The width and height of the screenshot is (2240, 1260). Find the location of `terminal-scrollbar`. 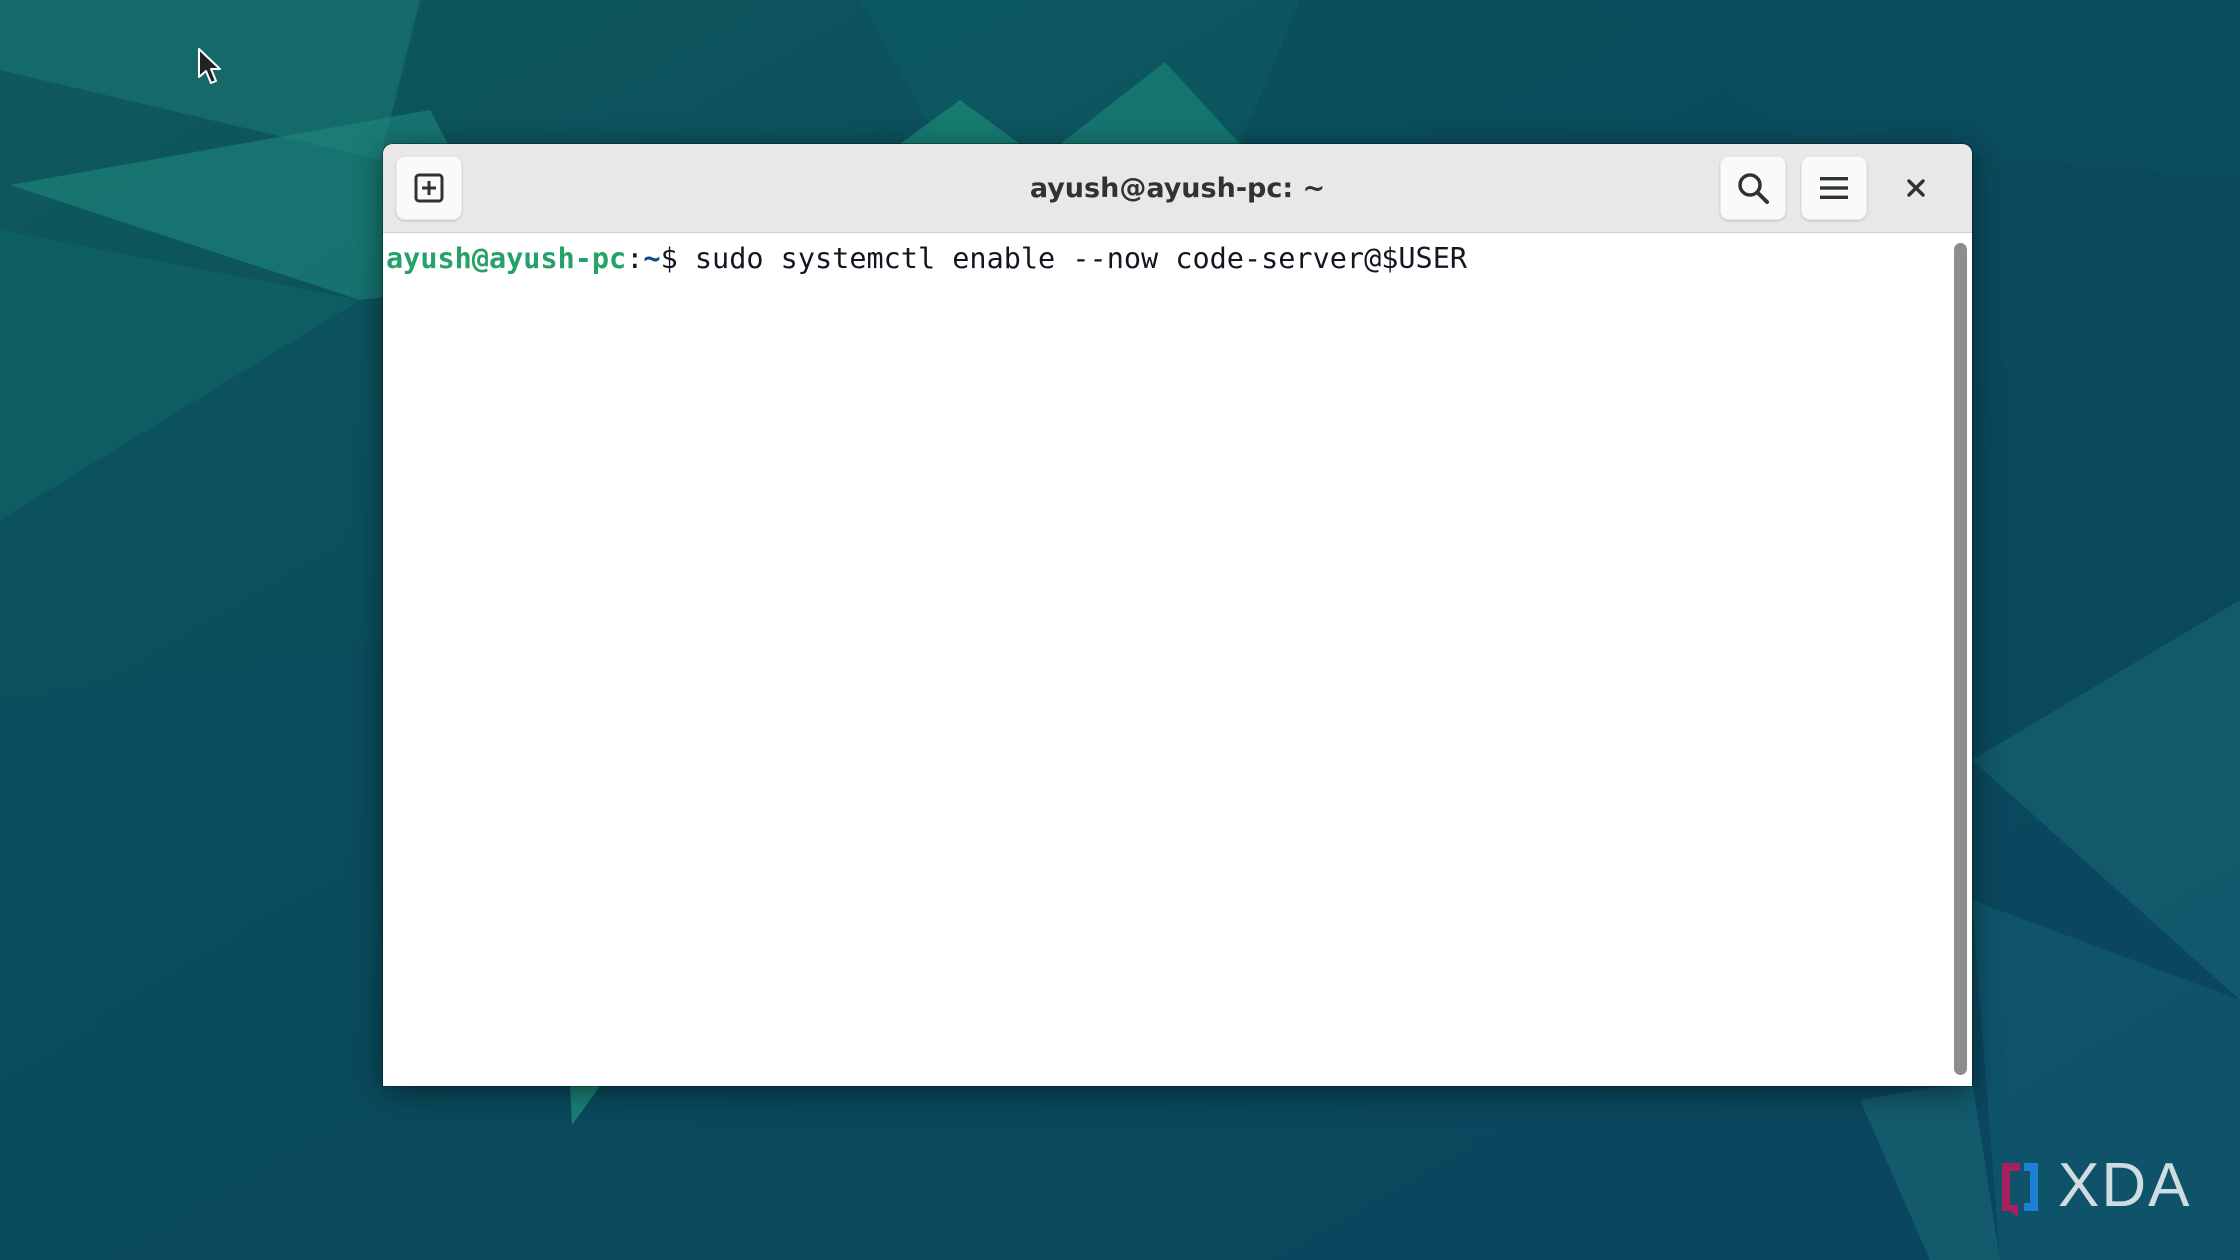

terminal-scrollbar is located at coordinates (1960, 659).